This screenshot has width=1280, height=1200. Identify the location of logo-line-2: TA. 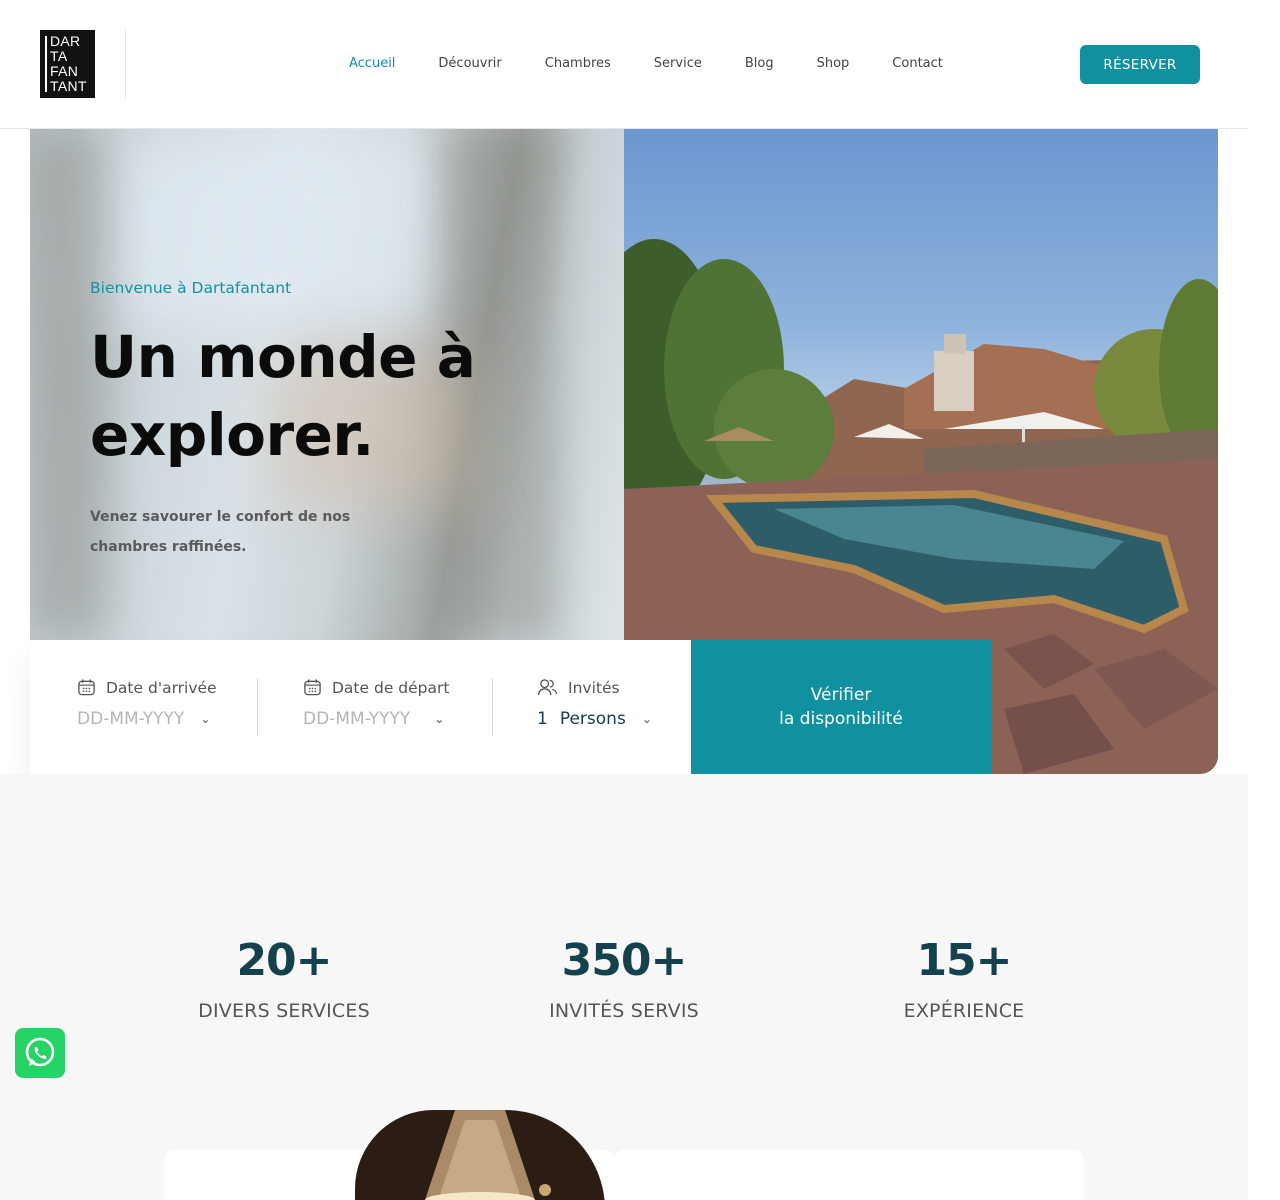
(59, 56).